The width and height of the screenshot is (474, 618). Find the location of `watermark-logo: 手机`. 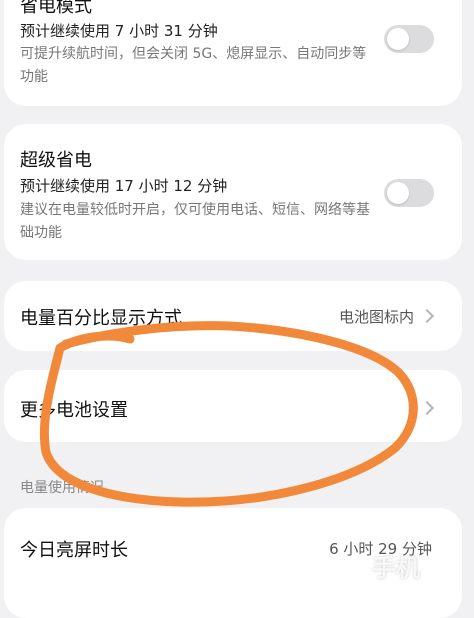

watermark-logo: 手机 is located at coordinates (396, 568).